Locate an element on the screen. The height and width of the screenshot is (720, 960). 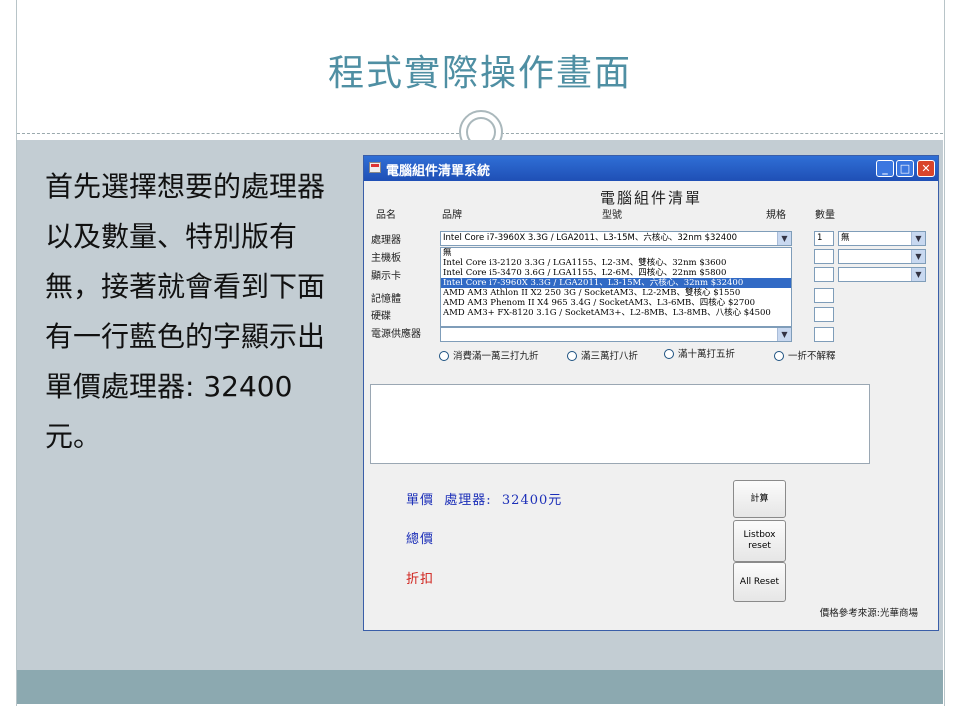
column-header-model: 型號 is located at coordinates (612, 215).